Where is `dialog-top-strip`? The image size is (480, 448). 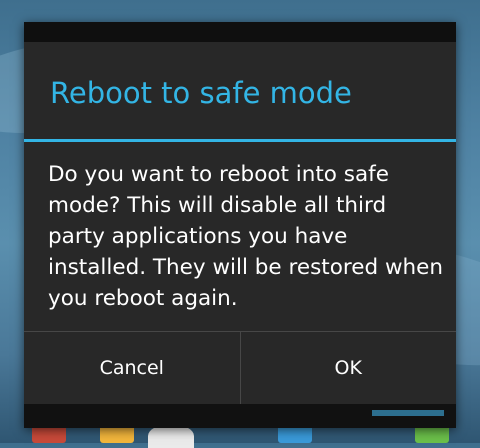 dialog-top-strip is located at coordinates (240, 32).